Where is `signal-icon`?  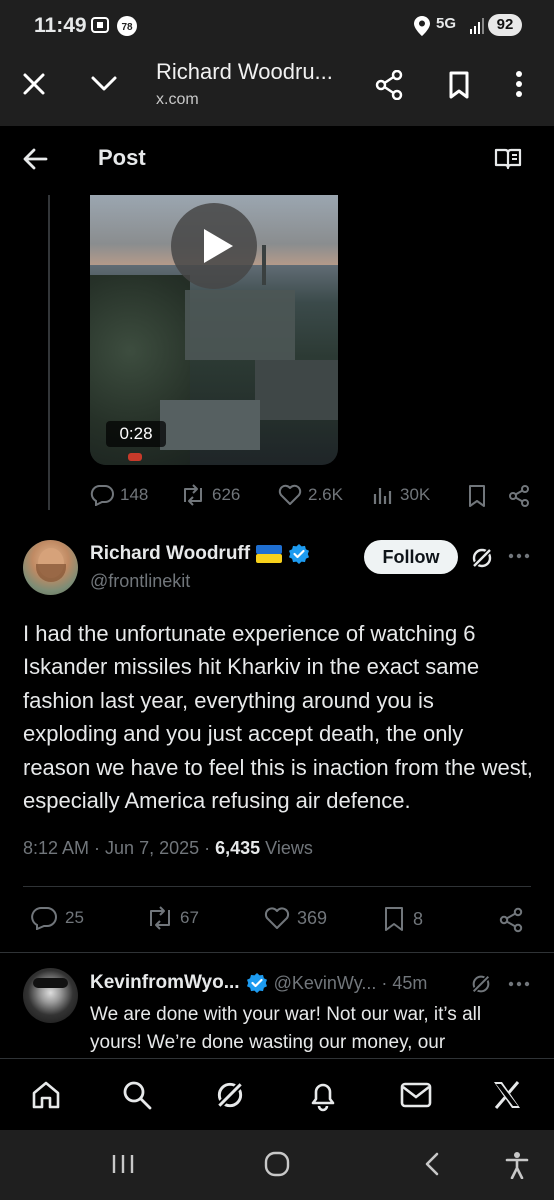
signal-icon is located at coordinates (477, 26).